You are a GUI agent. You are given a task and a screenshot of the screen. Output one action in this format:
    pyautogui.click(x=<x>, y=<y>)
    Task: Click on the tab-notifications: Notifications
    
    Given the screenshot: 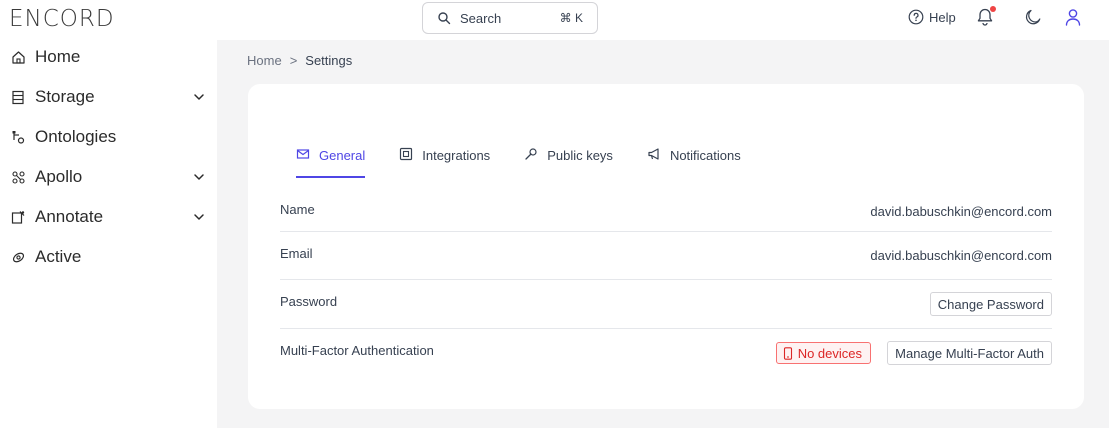 What is the action you would take?
    pyautogui.click(x=694, y=161)
    